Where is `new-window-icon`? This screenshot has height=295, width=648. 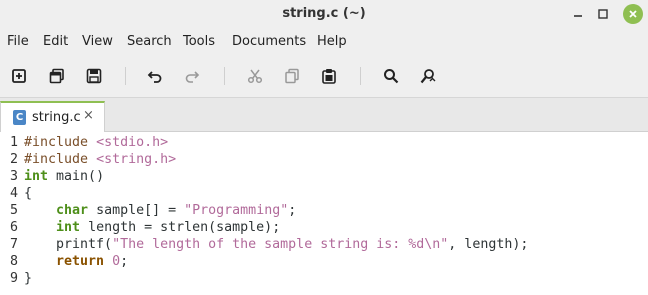 new-window-icon is located at coordinates (56, 76).